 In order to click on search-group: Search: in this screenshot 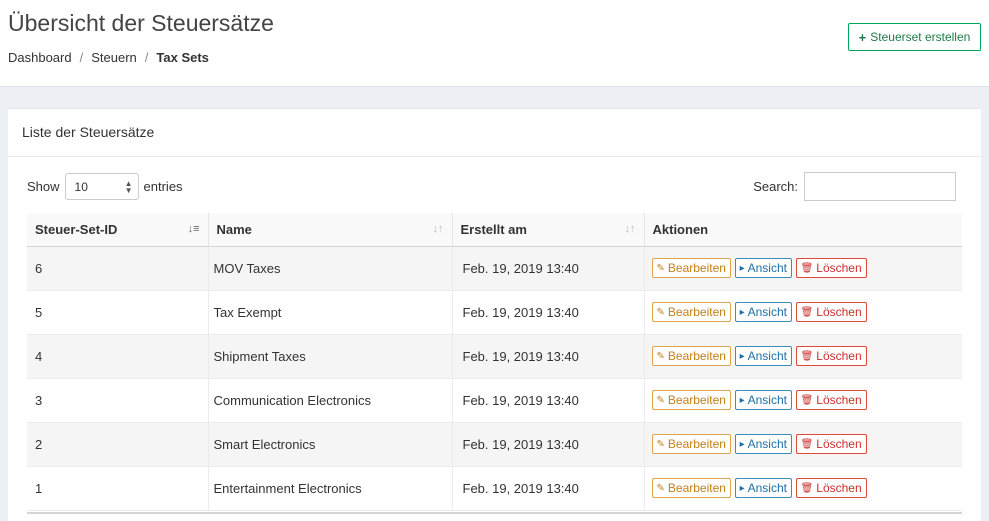, I will do `click(854, 186)`.